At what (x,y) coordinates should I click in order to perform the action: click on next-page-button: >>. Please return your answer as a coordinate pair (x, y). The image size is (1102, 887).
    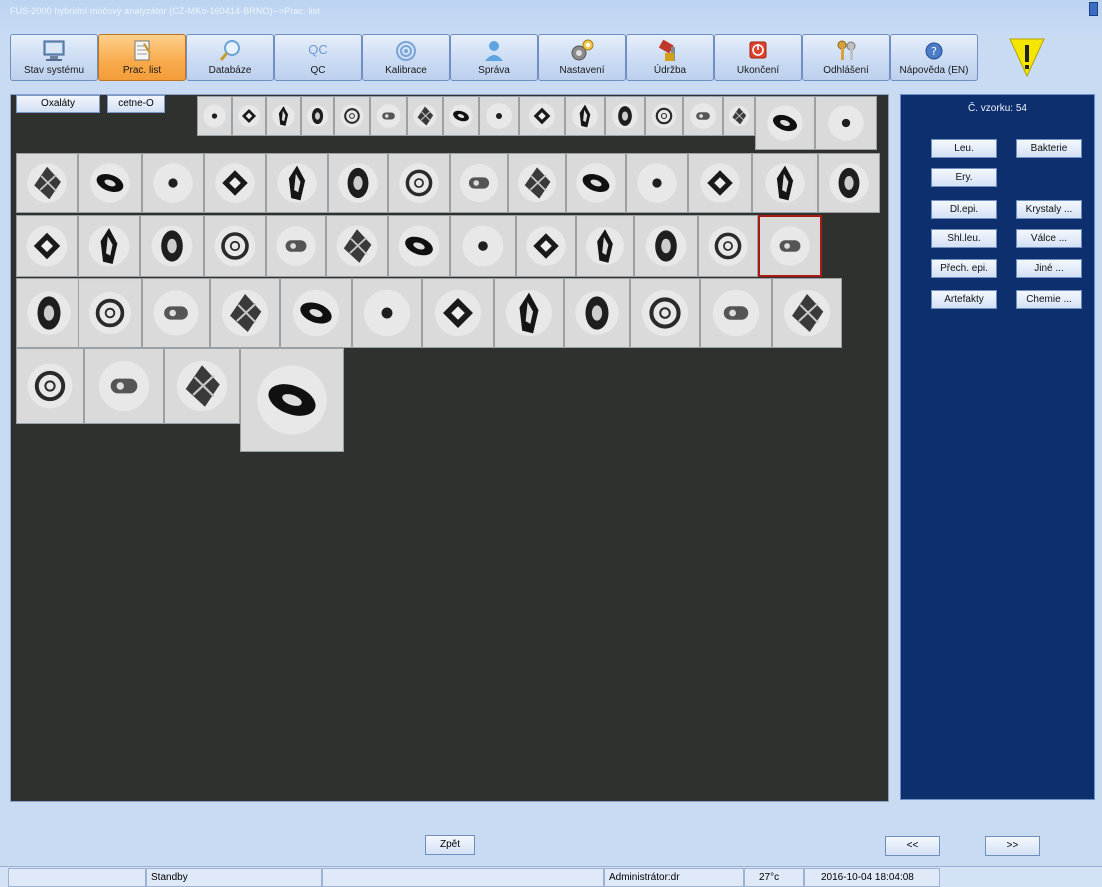
    Looking at the image, I should click on (1012, 846).